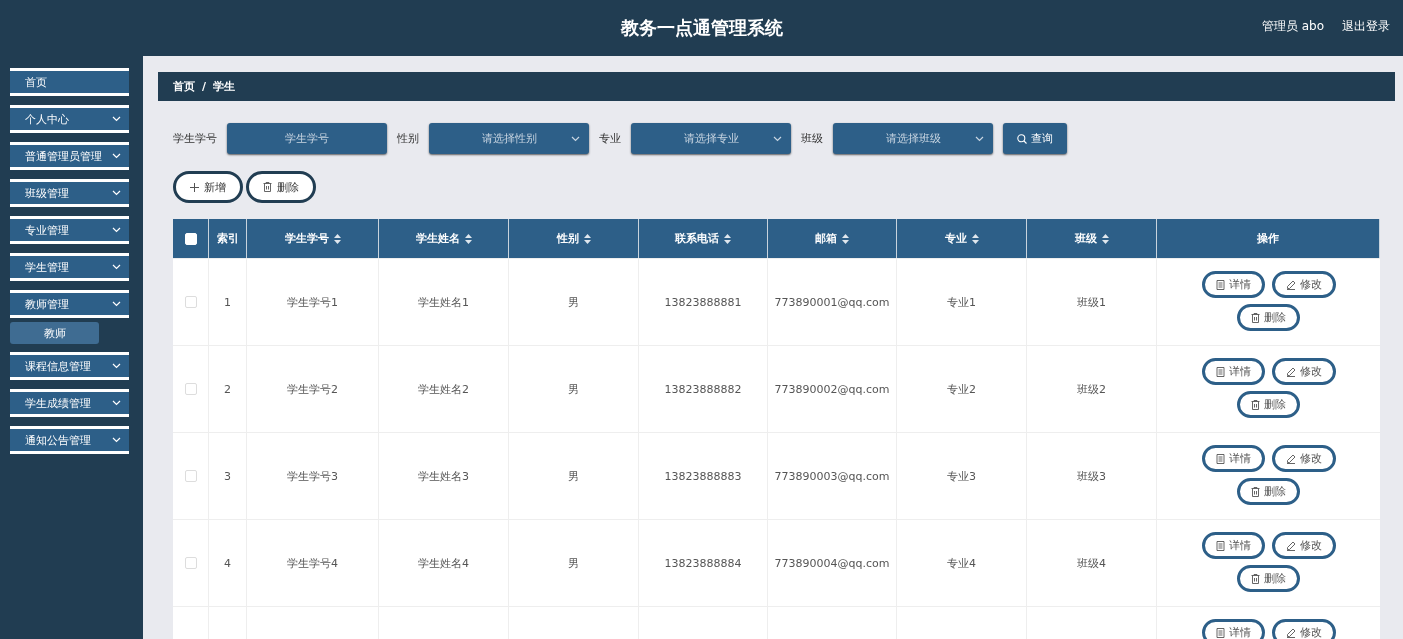 The height and width of the screenshot is (639, 1403). Describe the element at coordinates (1366, 26) in the screenshot. I see `logout-link: 退出登录` at that location.